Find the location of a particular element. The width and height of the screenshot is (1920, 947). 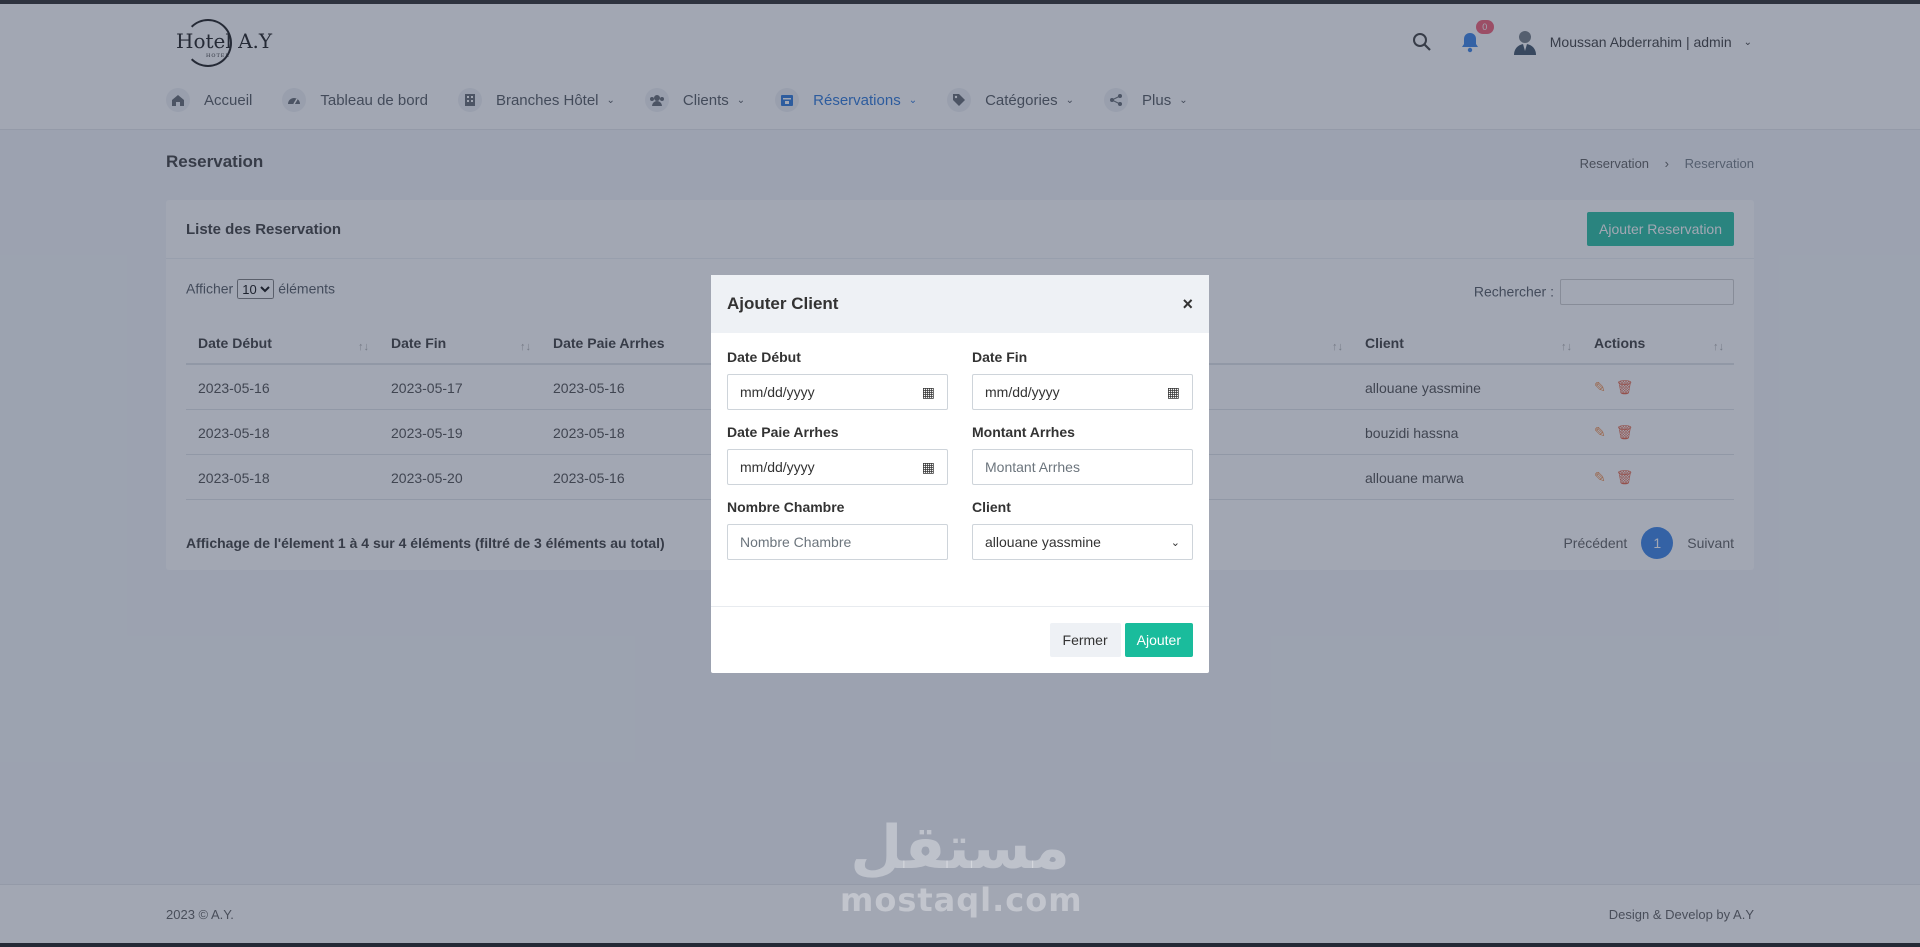

field-date-debut: Date Début mm/dd/yyyy ▦ is located at coordinates (837, 379).